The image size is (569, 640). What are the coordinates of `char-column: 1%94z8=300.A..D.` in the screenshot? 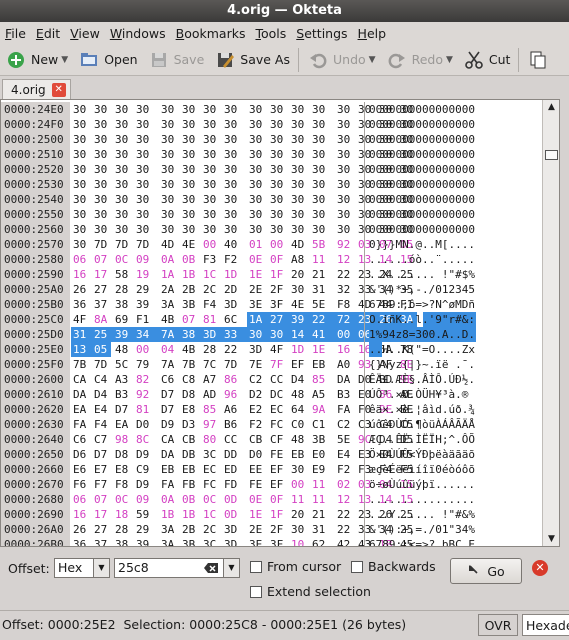 It's located at (453, 334).